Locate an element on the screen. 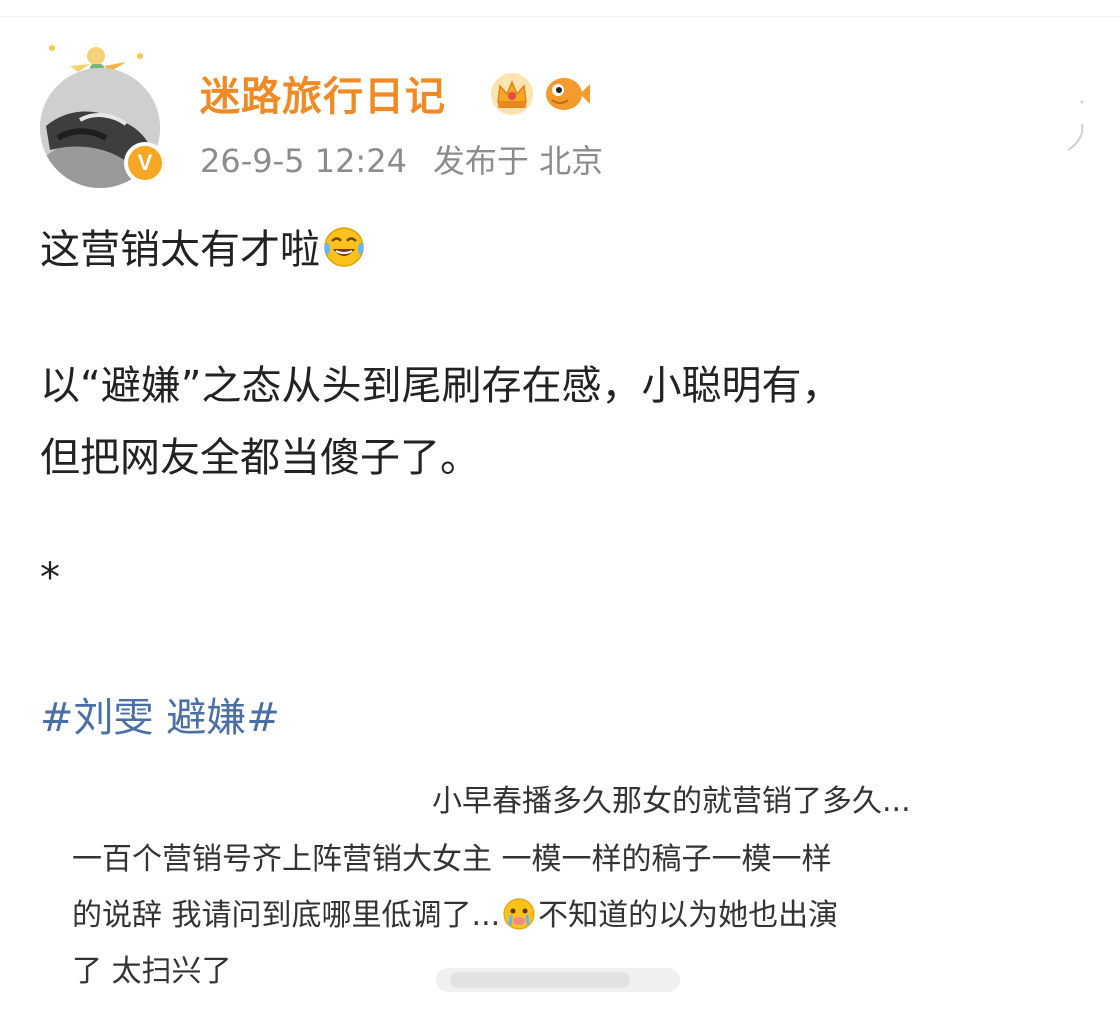 This screenshot has width=1120, height=1015. quote-line-3b: 不知道的以为她也出演 is located at coordinates (688, 915).